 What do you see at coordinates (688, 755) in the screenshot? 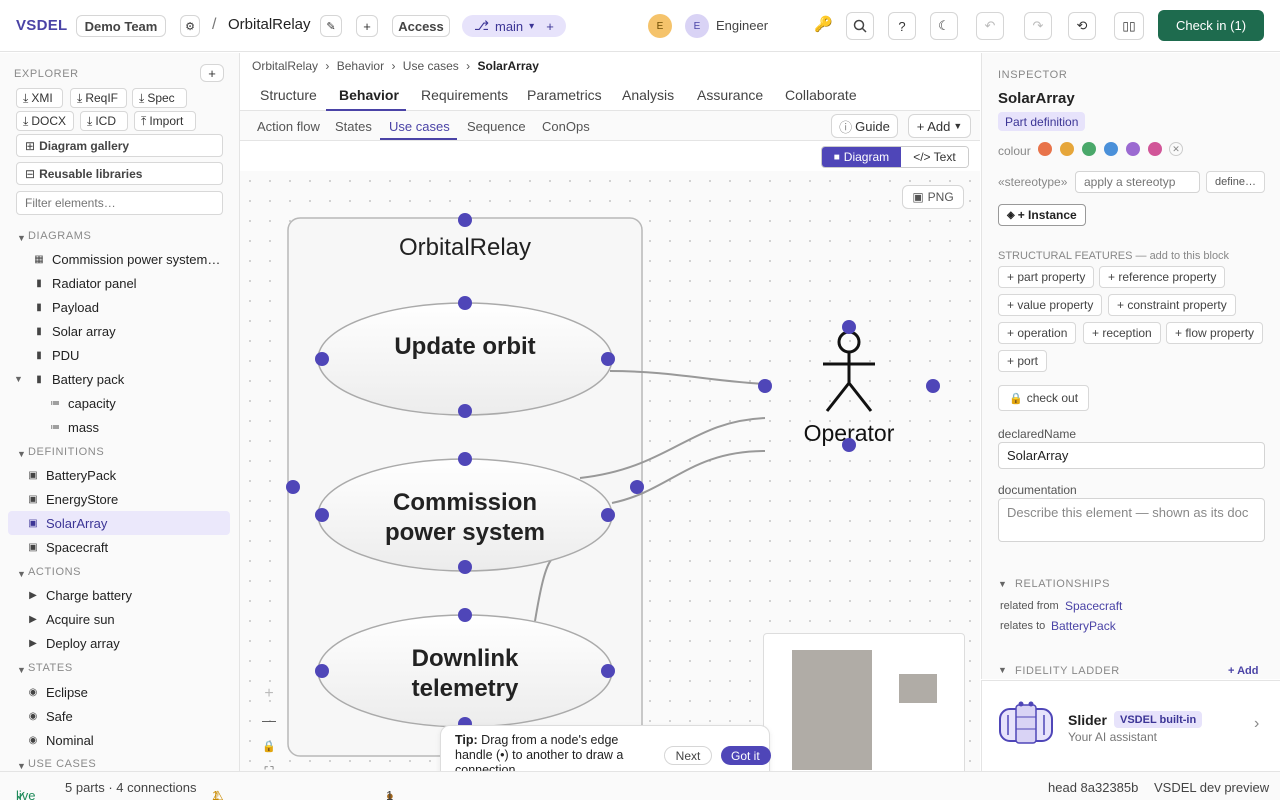
I see `tip-next-button: Next` at bounding box center [688, 755].